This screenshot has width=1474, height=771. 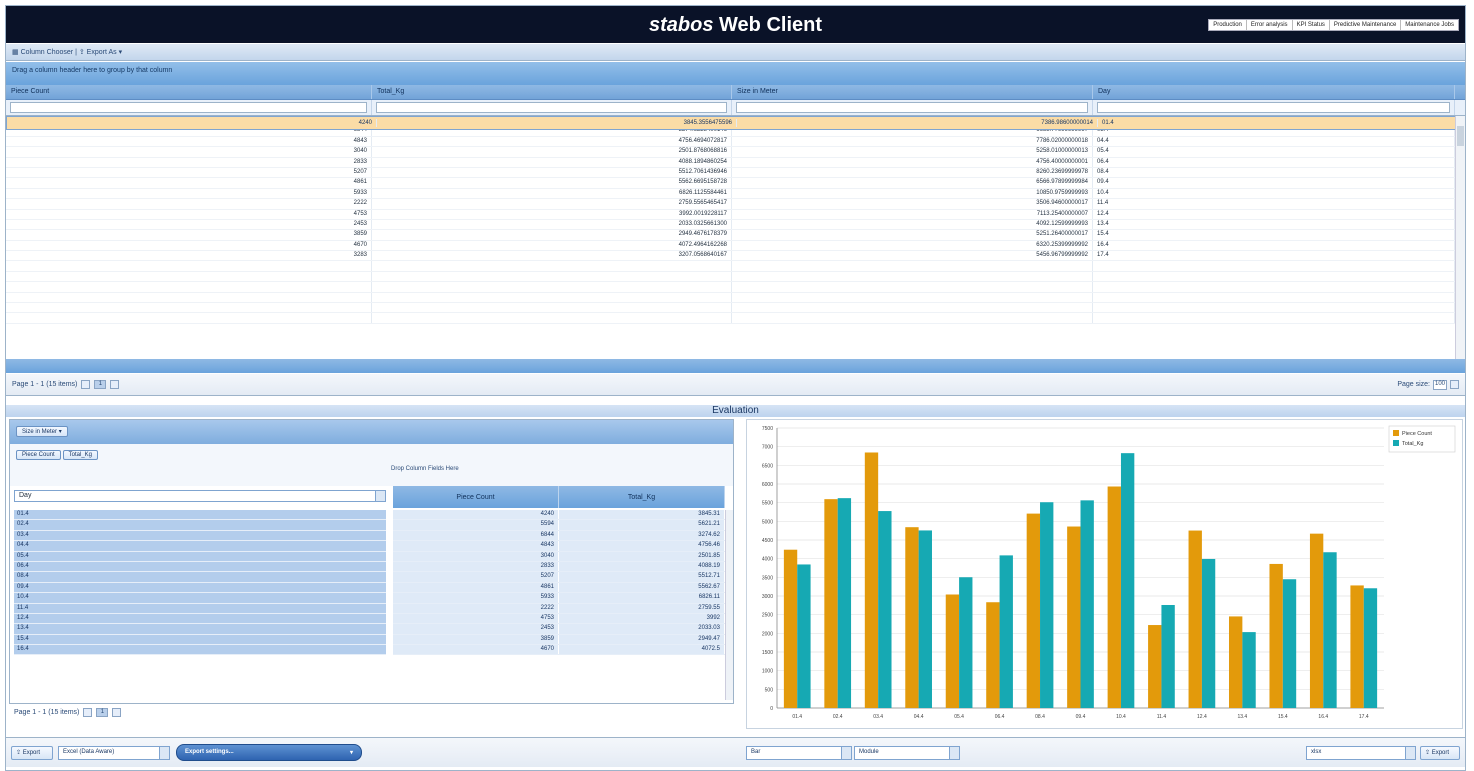 What do you see at coordinates (1460, 136) in the screenshot?
I see `scrollbar-thumb` at bounding box center [1460, 136].